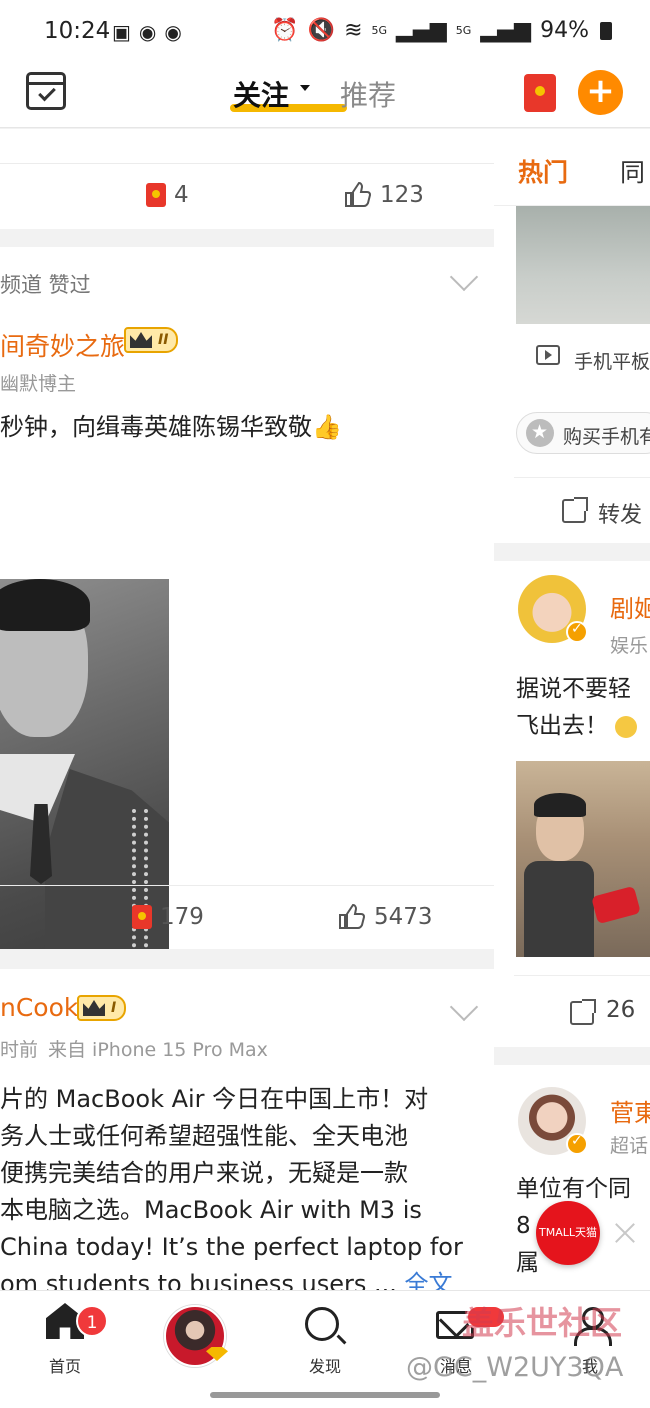 This screenshot has height=1408, width=650. I want to click on post-text-line: 片的 MacBook Air 今日在中国上市！对, so click(214, 1099).